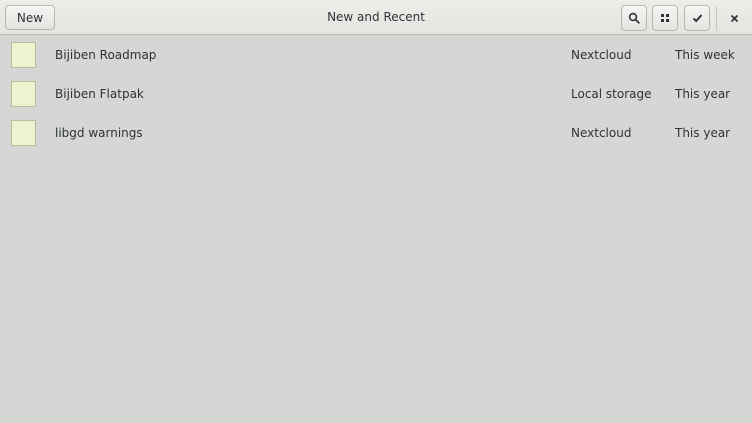 This screenshot has width=752, height=423. I want to click on close-button, so click(734, 18).